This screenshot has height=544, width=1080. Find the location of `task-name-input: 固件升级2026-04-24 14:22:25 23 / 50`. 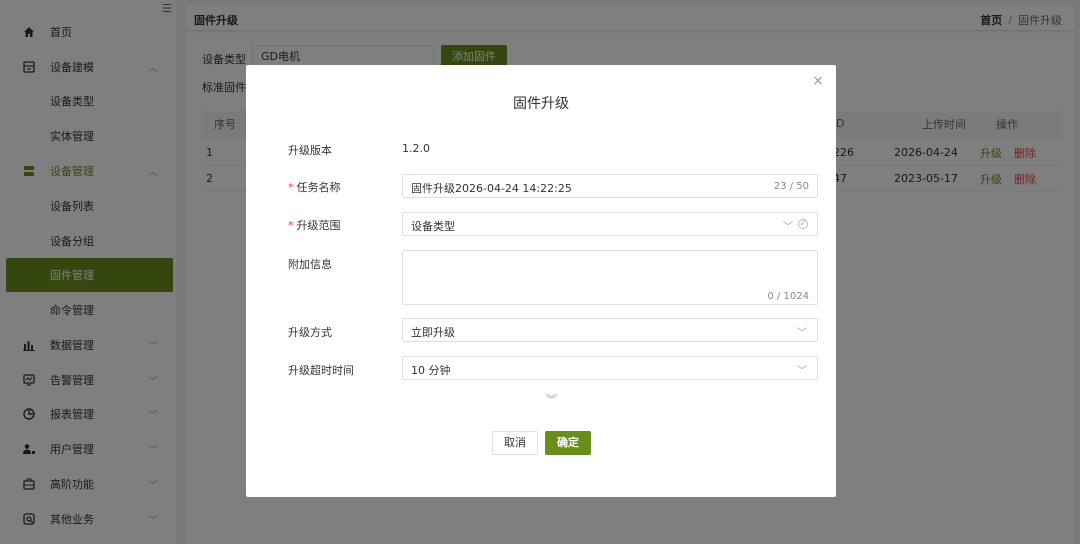

task-name-input: 固件升级2026-04-24 14:22:25 23 / 50 is located at coordinates (610, 186).